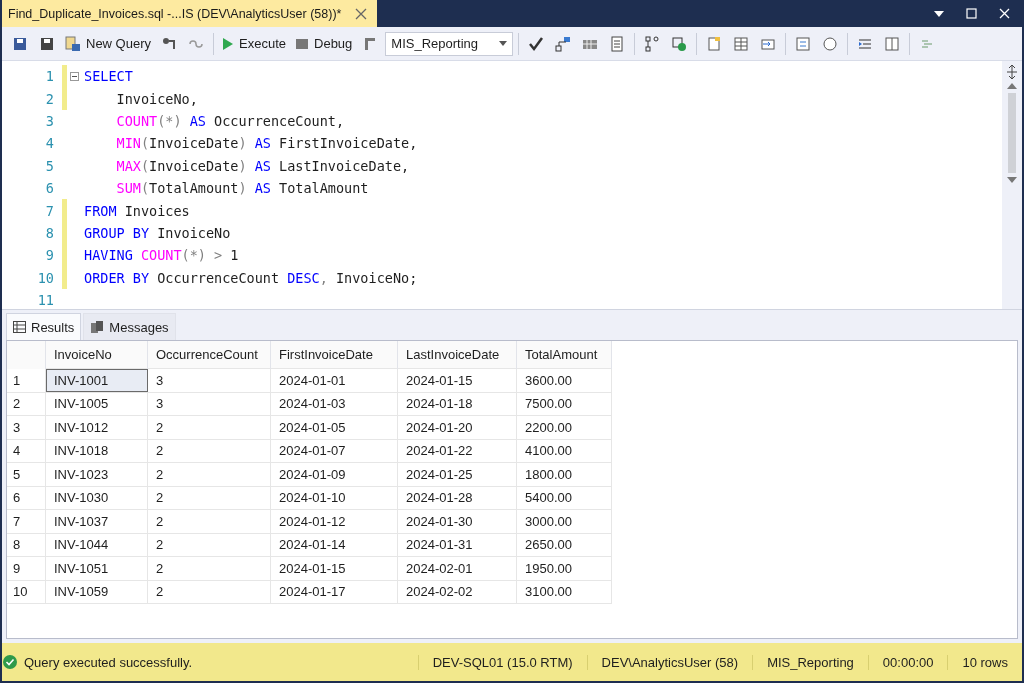 The image size is (1024, 683). Describe the element at coordinates (457, 474) in the screenshot. I see `table-cell: 2024-01-25` at that location.